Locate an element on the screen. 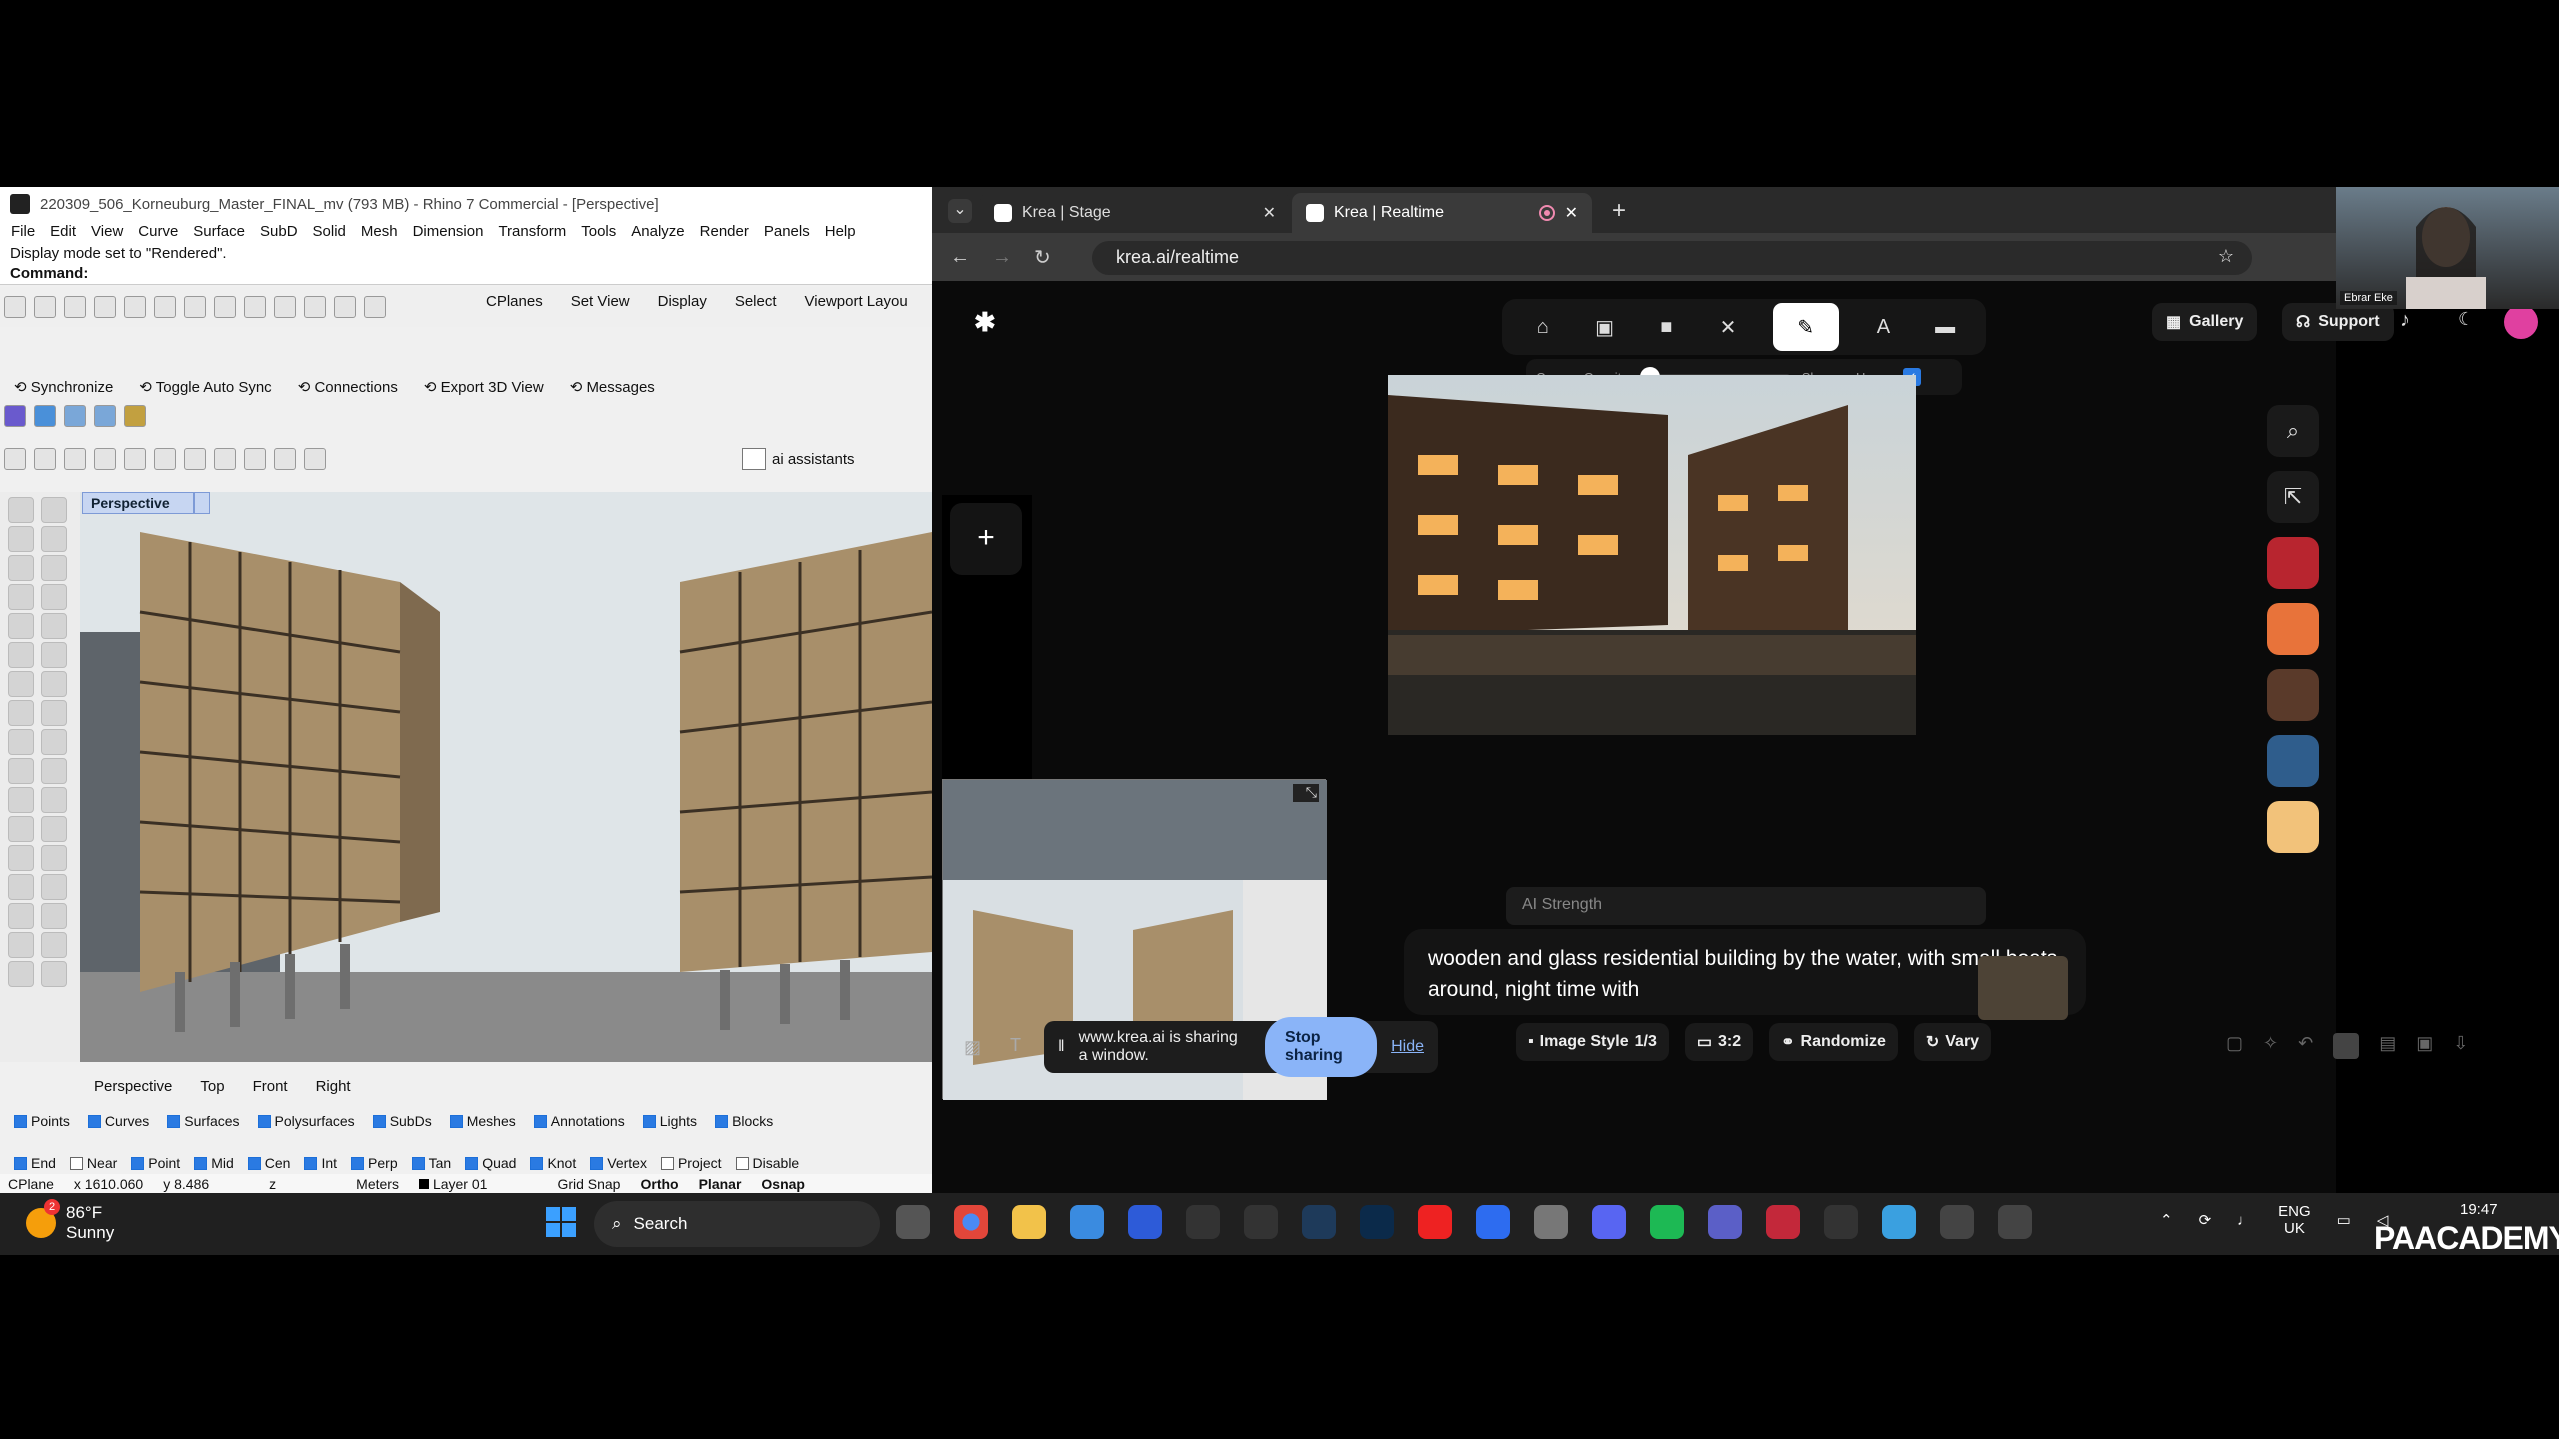 The height and width of the screenshot is (1439, 2559). chrome-icon is located at coordinates (971, 1222).